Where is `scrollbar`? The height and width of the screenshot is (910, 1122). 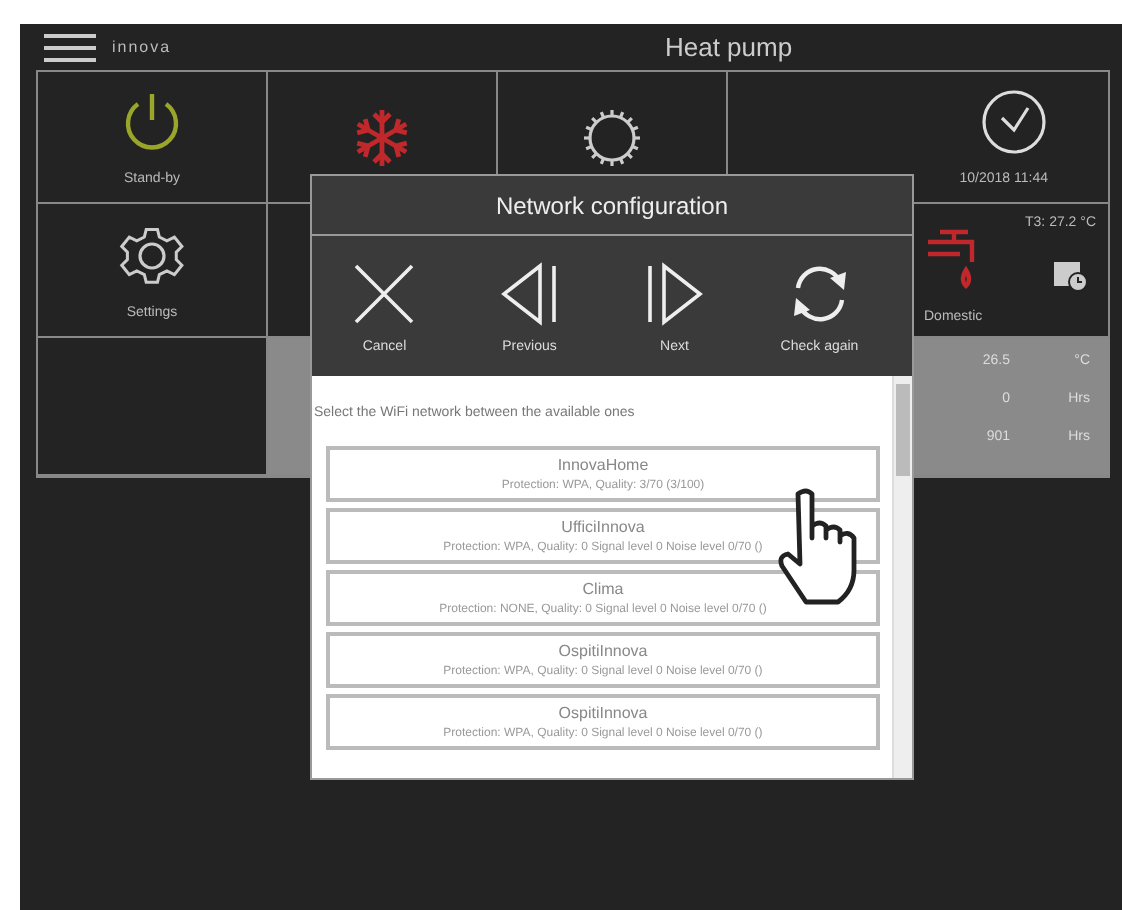
scrollbar is located at coordinates (902, 577).